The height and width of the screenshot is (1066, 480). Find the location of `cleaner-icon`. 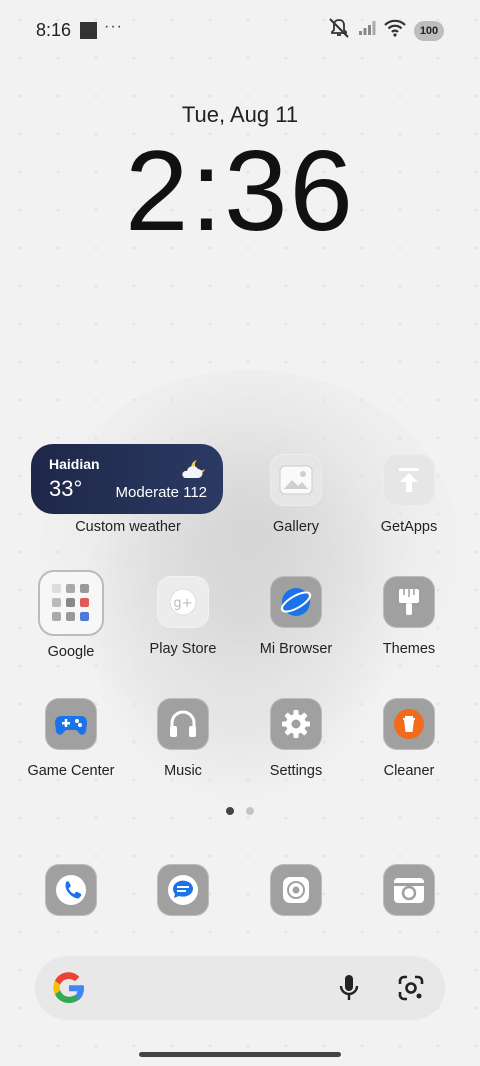

cleaner-icon is located at coordinates (409, 724).